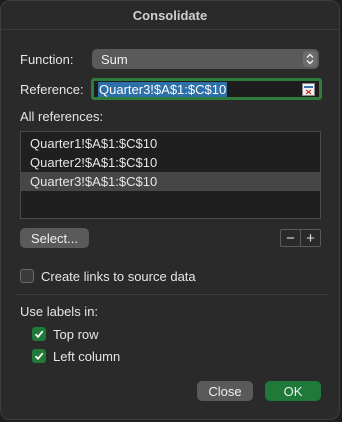  Describe the element at coordinates (170, 143) in the screenshot. I see `list-item: Quarter1!$A$1:$C$10` at that location.